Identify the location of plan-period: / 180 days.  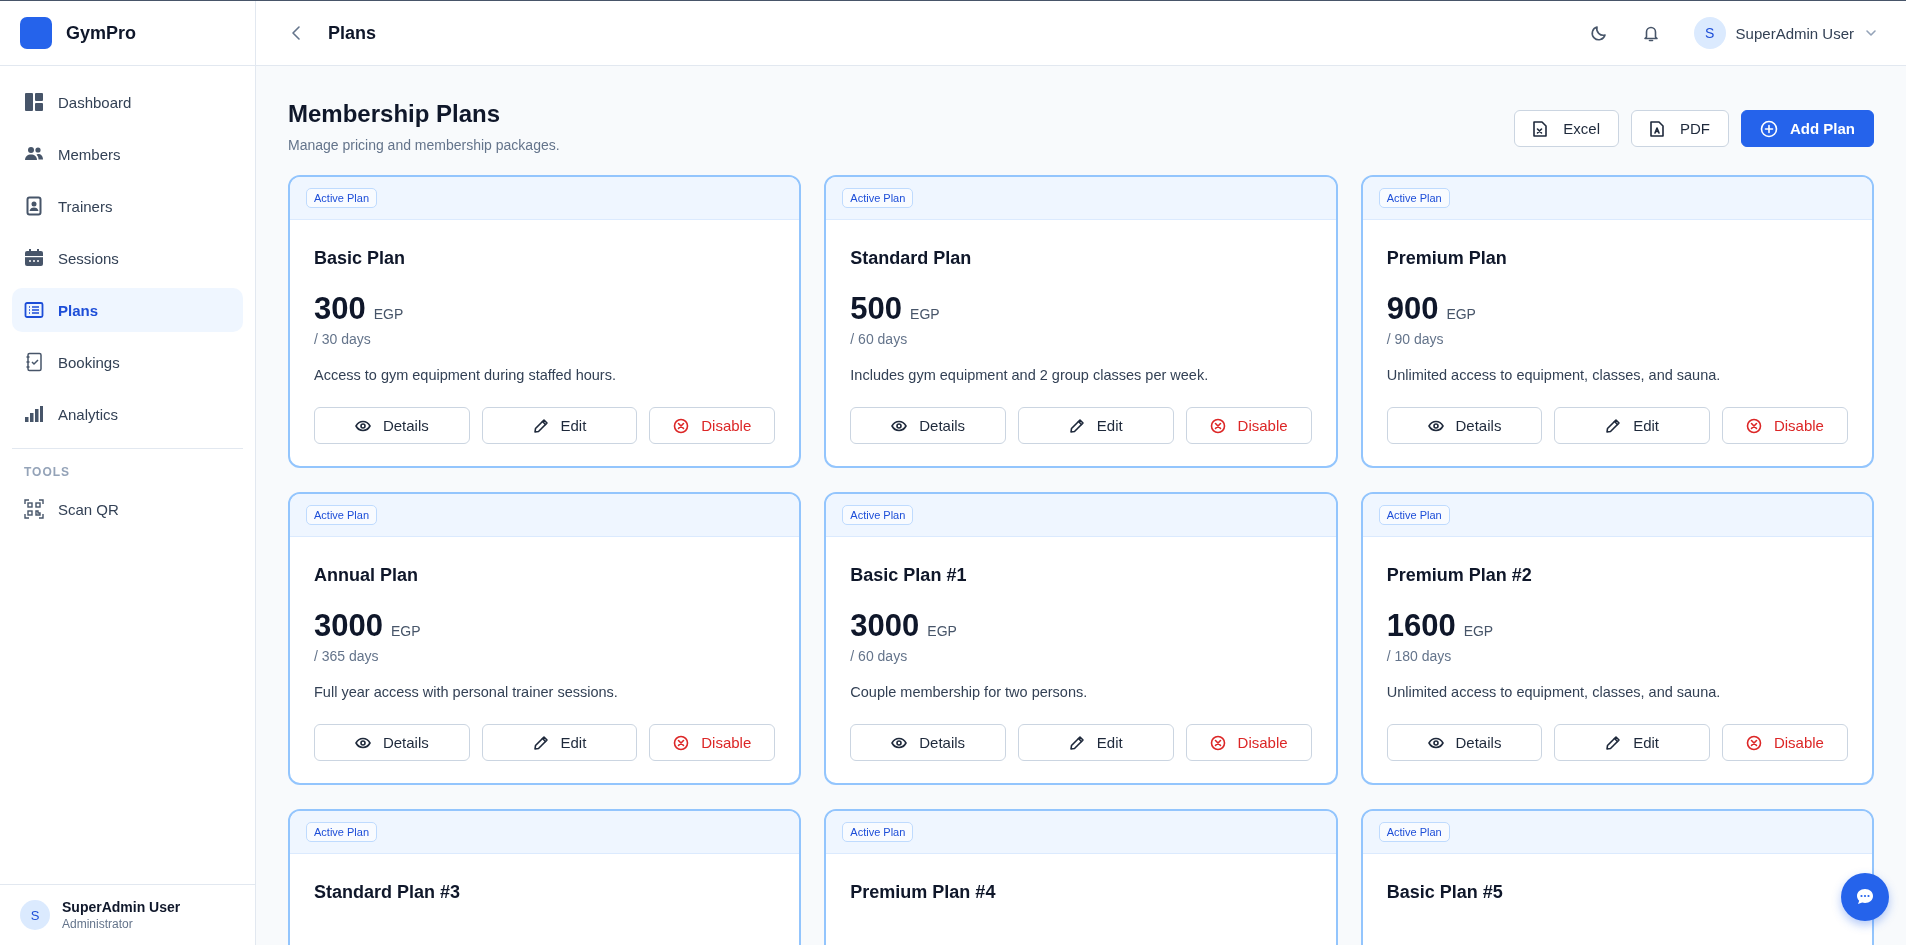
(1419, 656).